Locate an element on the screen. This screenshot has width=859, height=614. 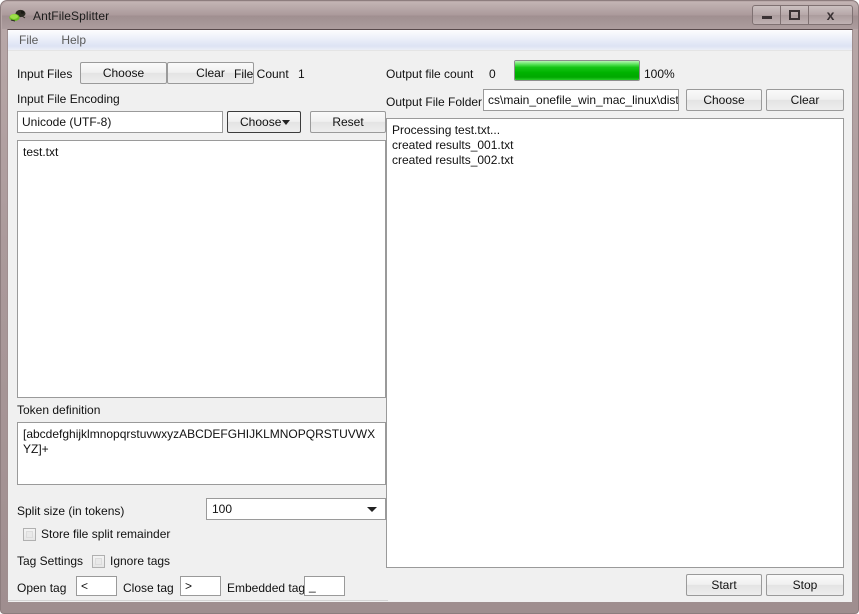
window-controls: x is located at coordinates (802, 15).